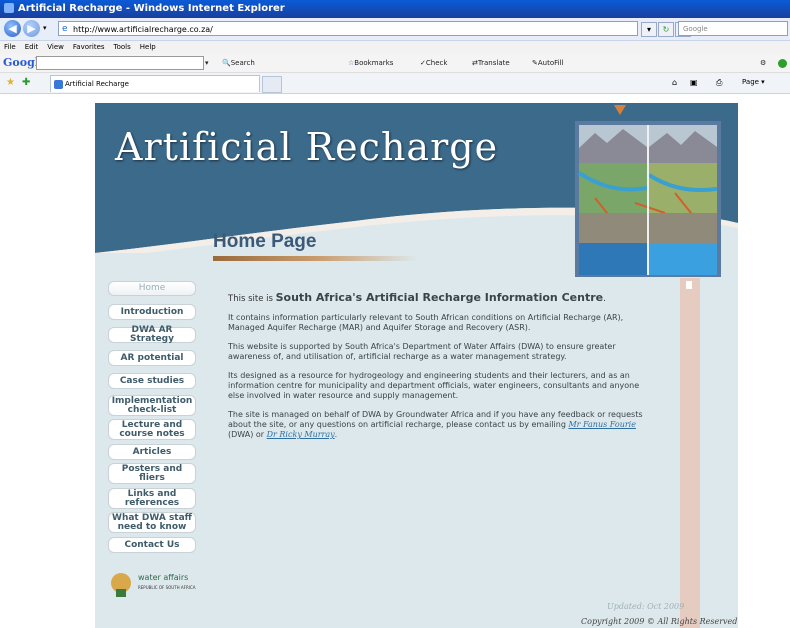 This screenshot has height=628, width=790. What do you see at coordinates (648, 199) in the screenshot?
I see `recharge-illustration` at bounding box center [648, 199].